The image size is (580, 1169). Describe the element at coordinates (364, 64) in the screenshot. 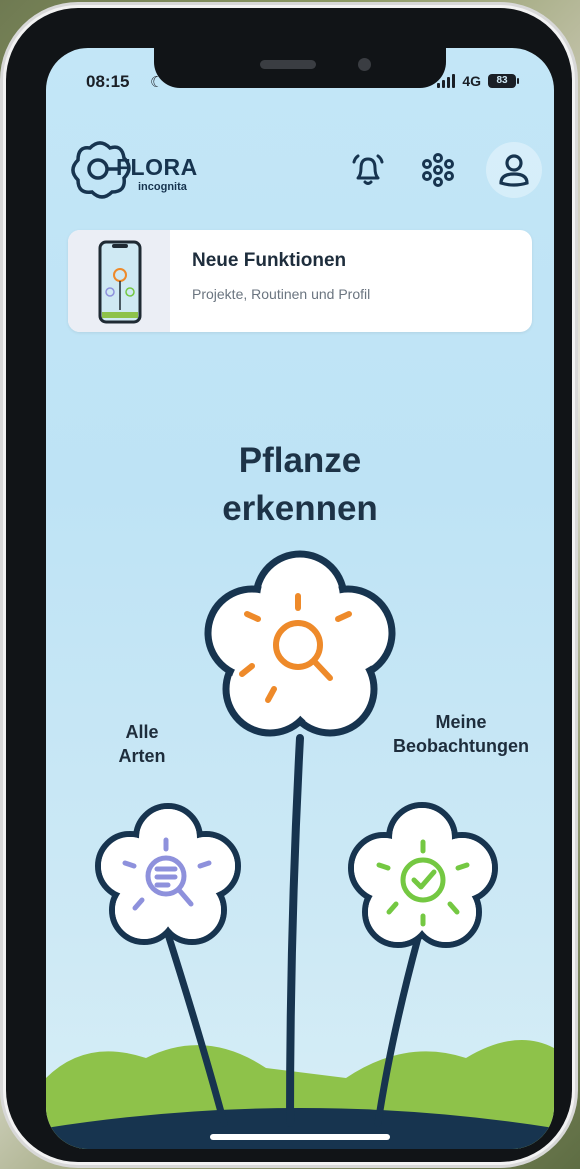

I see `front-camera` at that location.